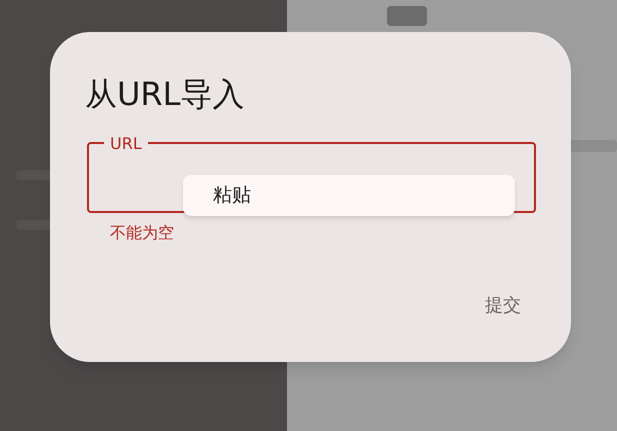  Describe the element at coordinates (142, 233) in the screenshot. I see `error-message: 不能为空` at that location.